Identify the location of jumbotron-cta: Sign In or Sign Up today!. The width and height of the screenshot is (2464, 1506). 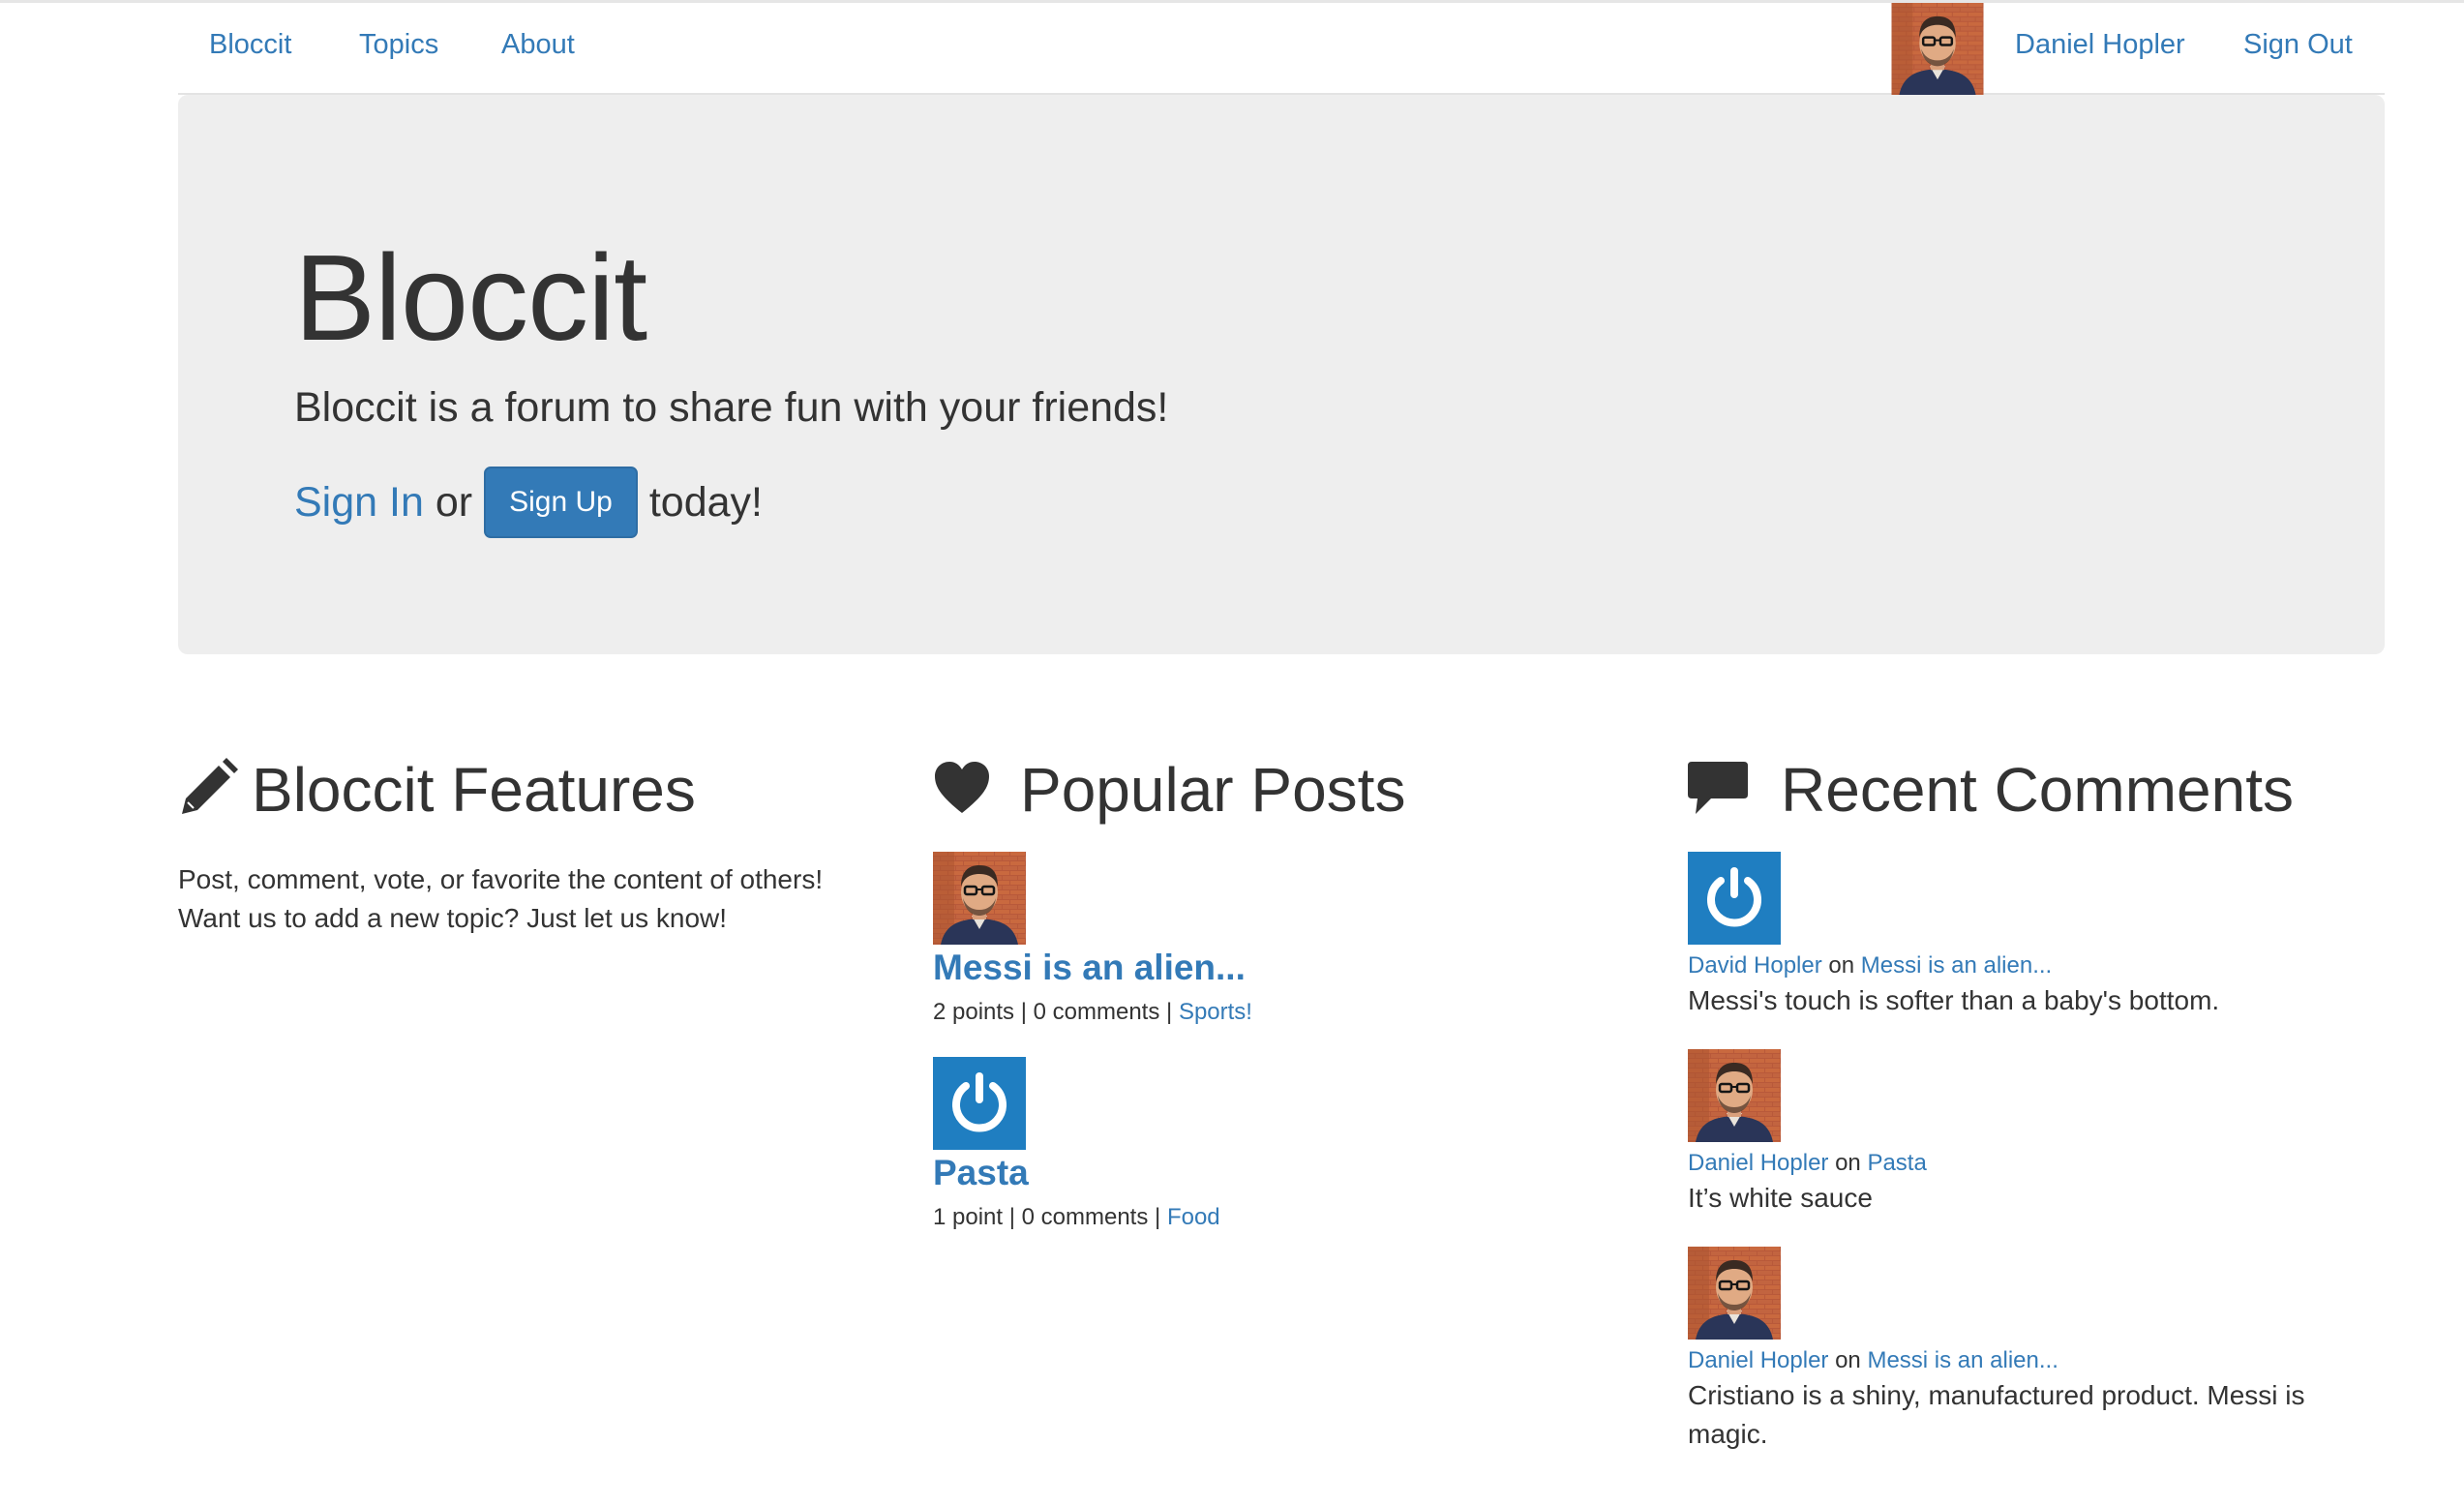
(528, 502).